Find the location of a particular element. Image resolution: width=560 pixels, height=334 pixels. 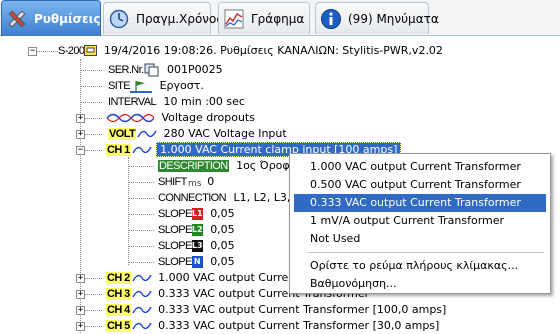

expand-ch5-button: + is located at coordinates (80, 326).